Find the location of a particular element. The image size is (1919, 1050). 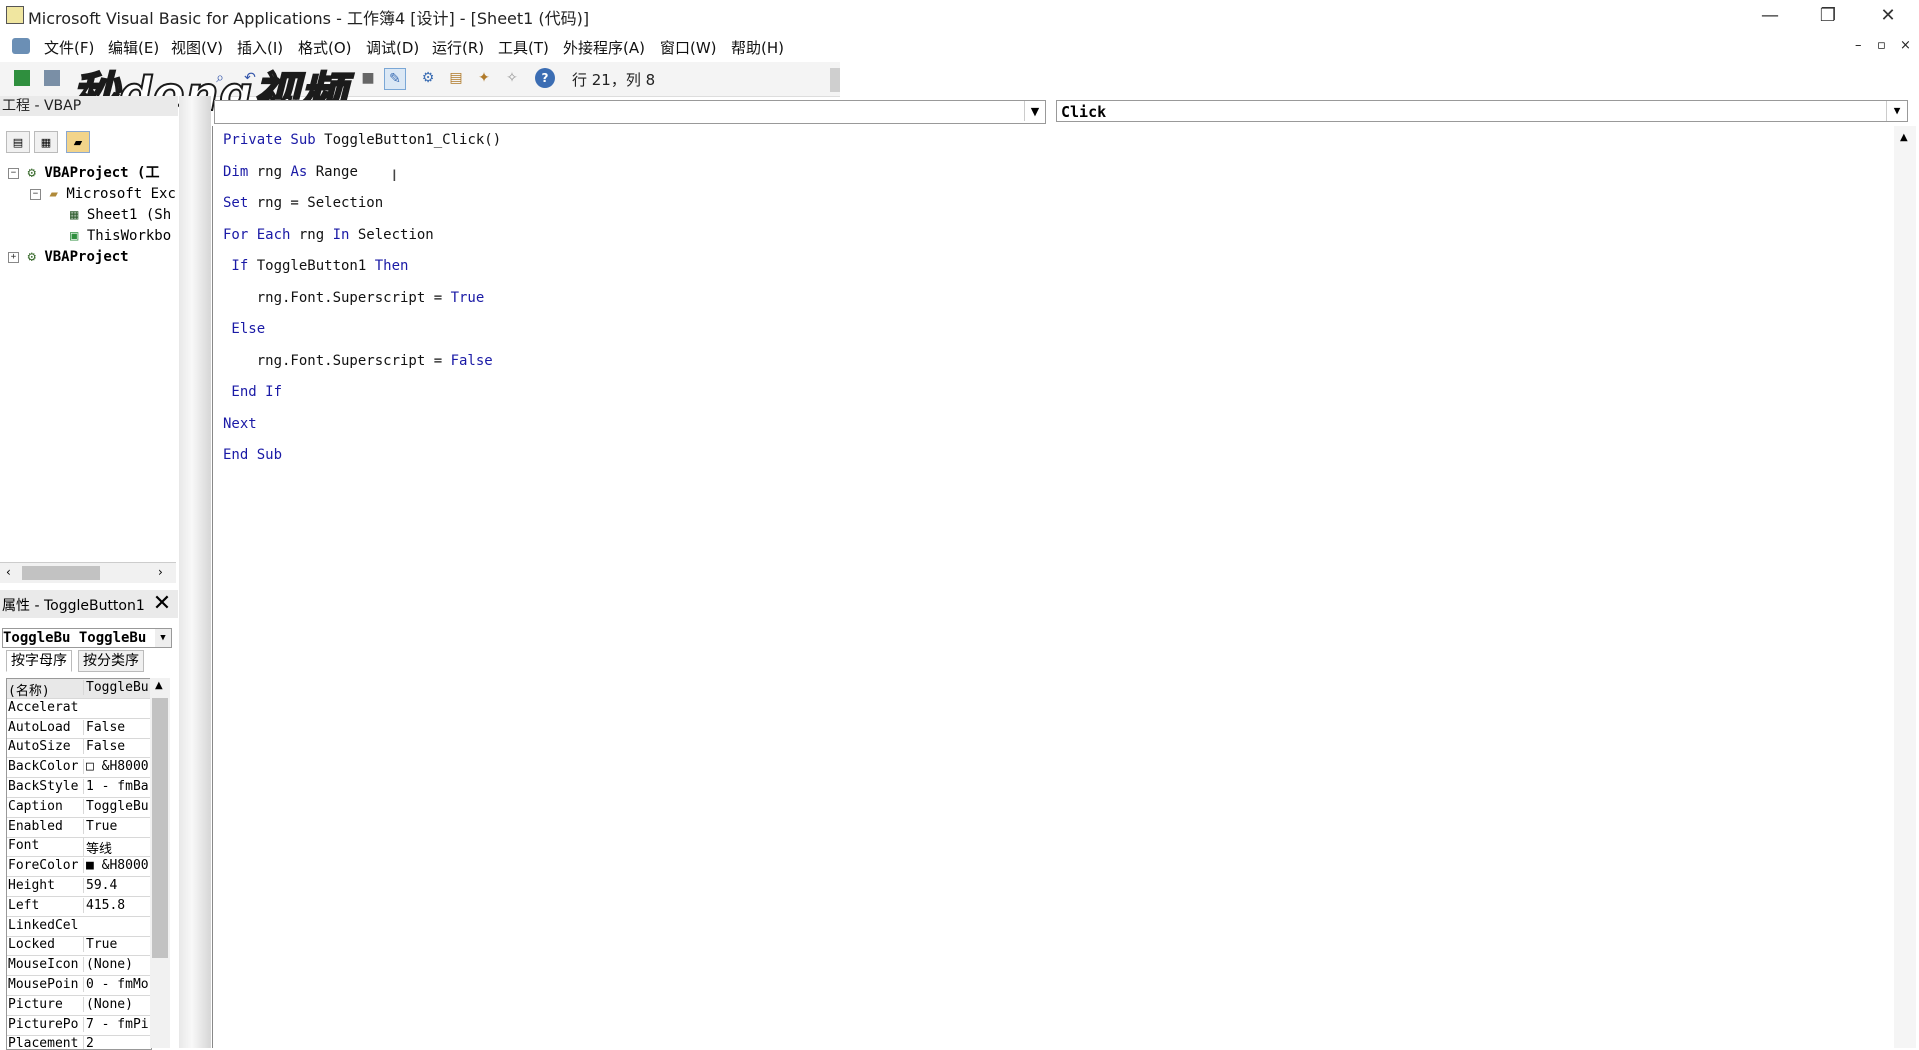

menu-window: 窗口(W) is located at coordinates (688, 47).